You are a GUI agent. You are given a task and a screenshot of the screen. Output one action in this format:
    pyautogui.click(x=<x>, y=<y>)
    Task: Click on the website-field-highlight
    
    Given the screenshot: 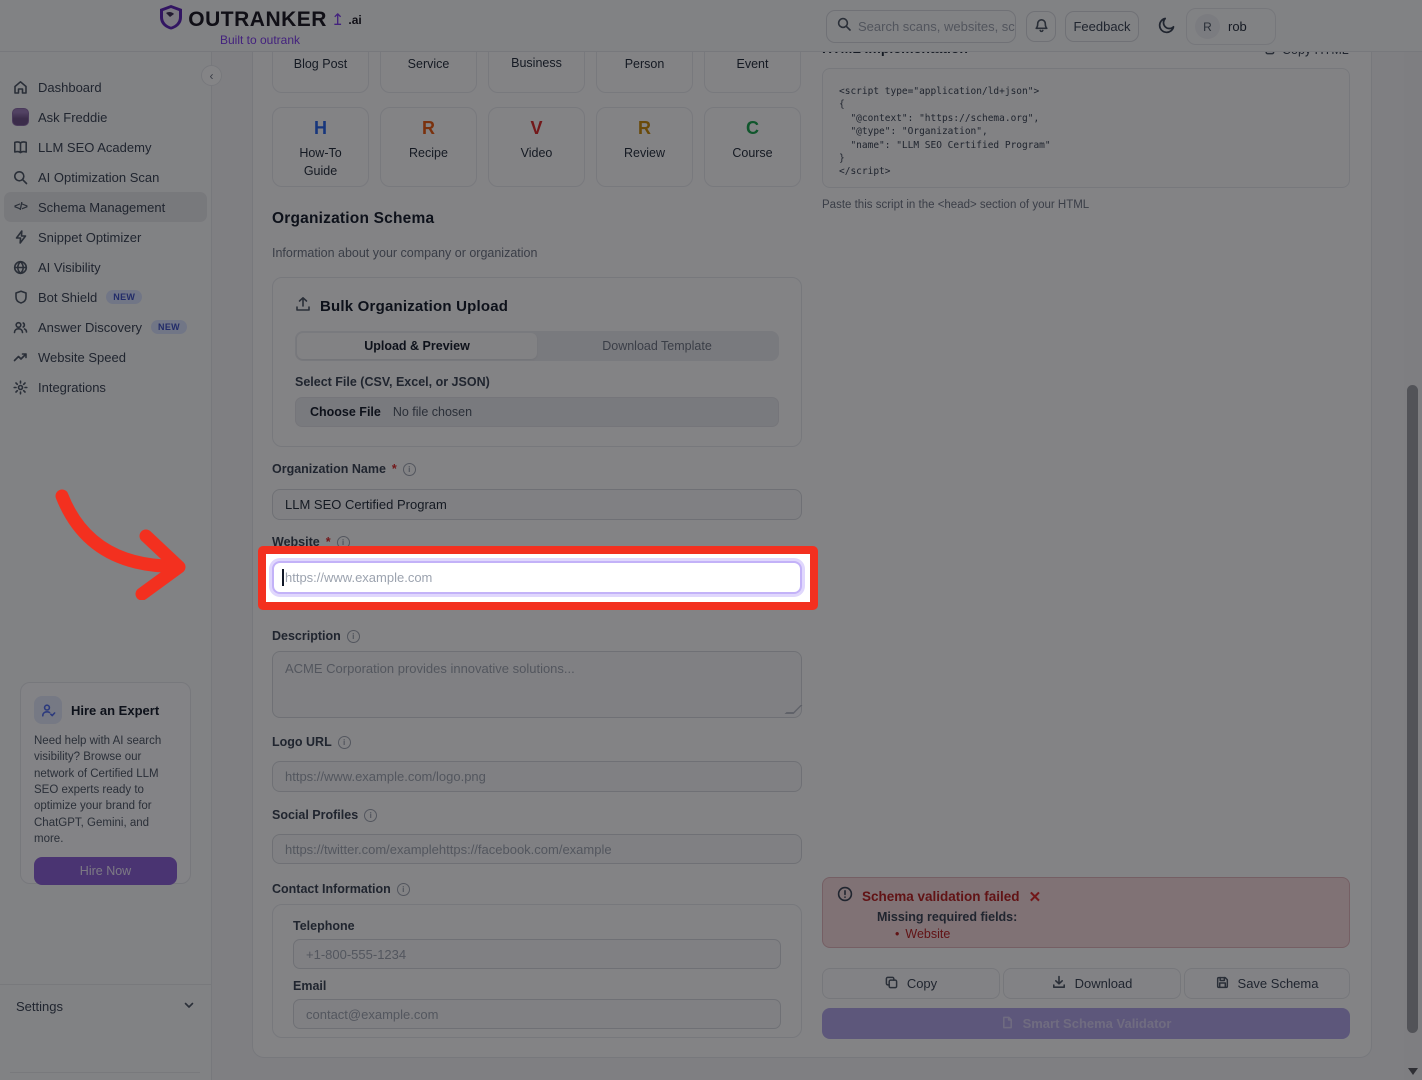 What is the action you would take?
    pyautogui.click(x=537, y=577)
    